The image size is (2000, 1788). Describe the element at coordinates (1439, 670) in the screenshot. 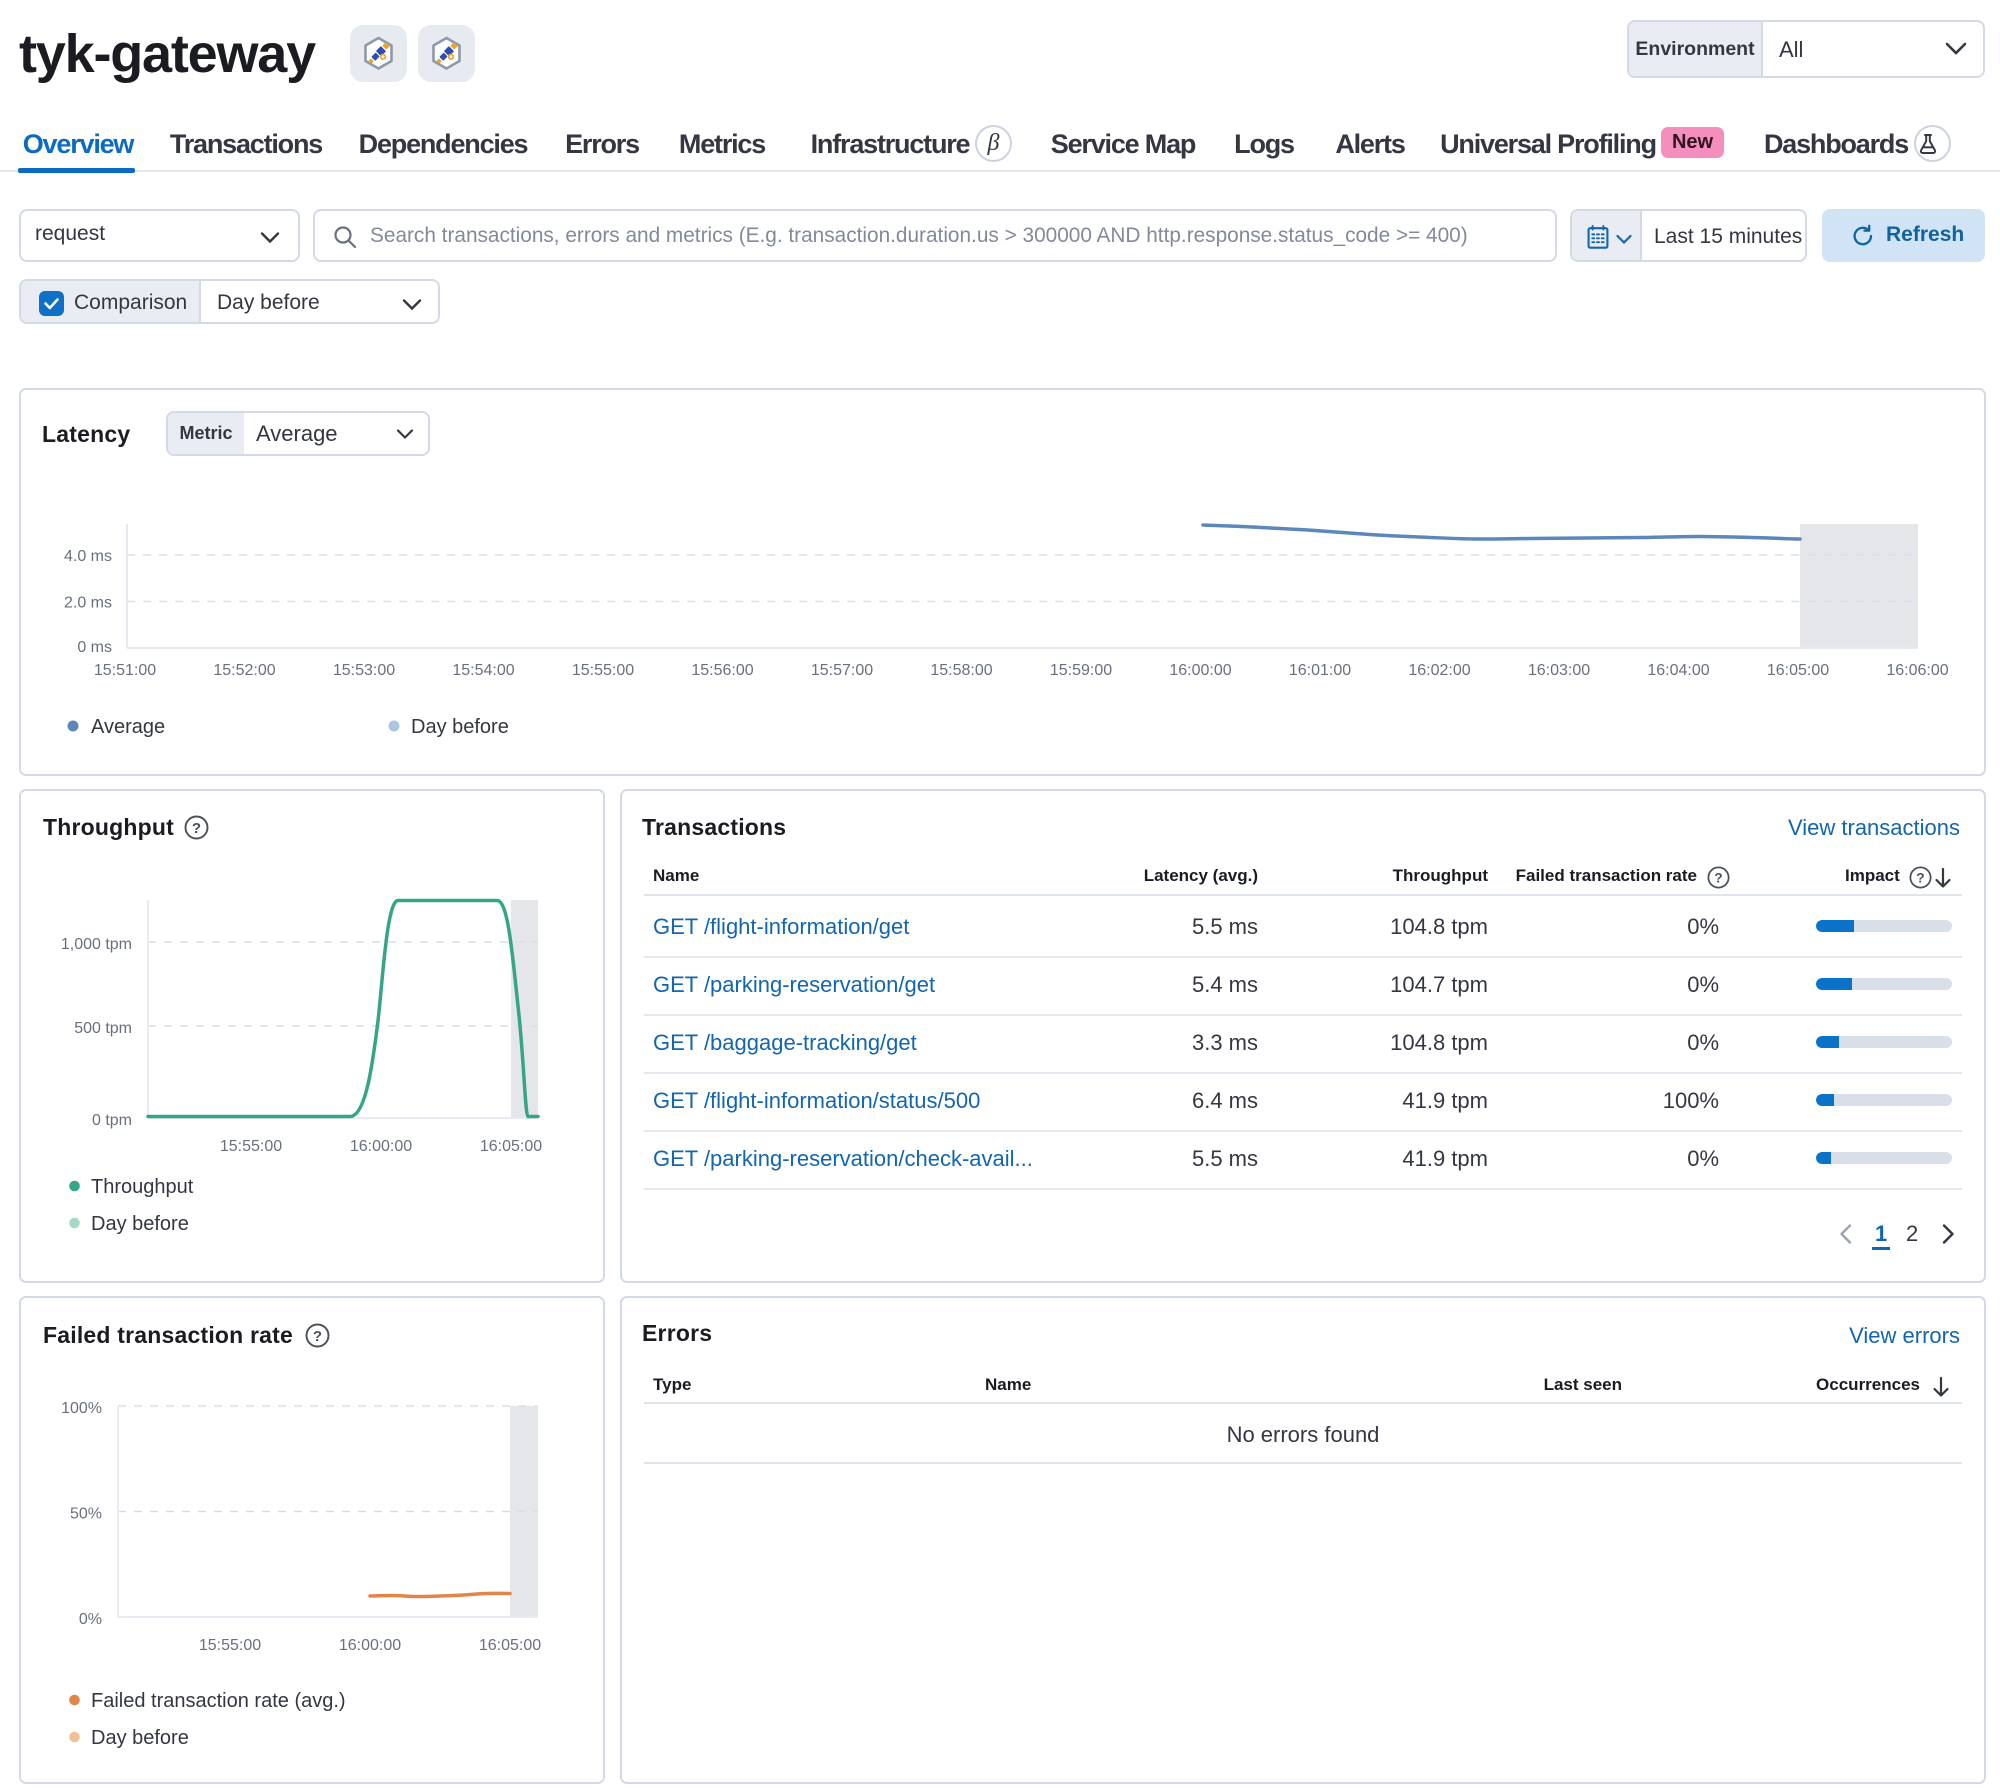

I see `svg-text: 16:02:00` at that location.